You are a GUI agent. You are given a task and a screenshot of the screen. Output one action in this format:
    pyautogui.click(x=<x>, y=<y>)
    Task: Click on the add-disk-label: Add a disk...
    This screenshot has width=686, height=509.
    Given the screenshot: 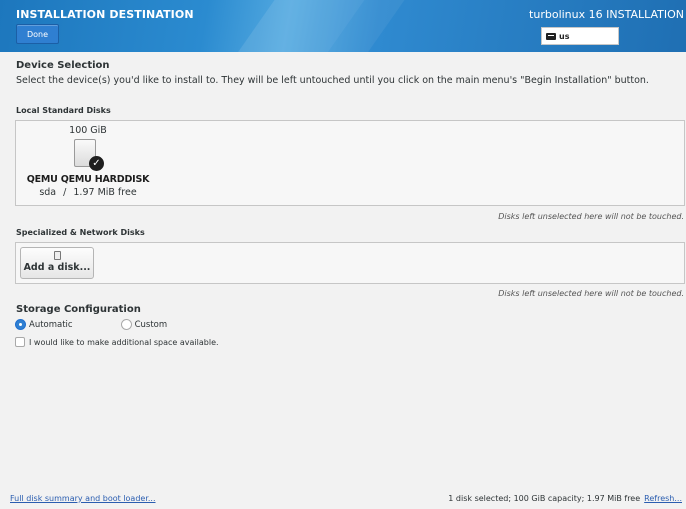 What is the action you would take?
    pyautogui.click(x=57, y=267)
    